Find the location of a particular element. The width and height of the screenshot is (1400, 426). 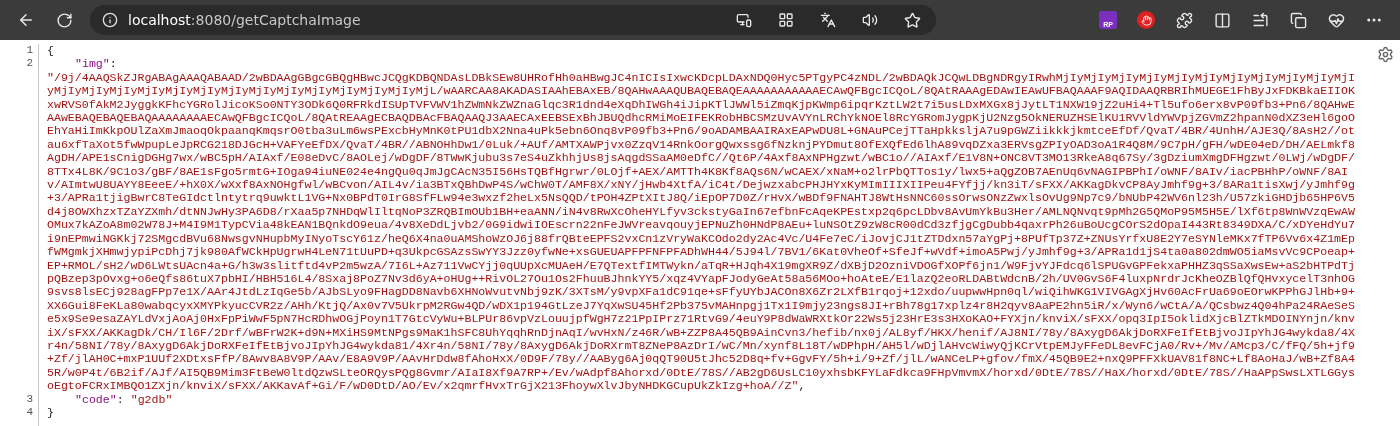

line-number: 3 is located at coordinates (29, 399).